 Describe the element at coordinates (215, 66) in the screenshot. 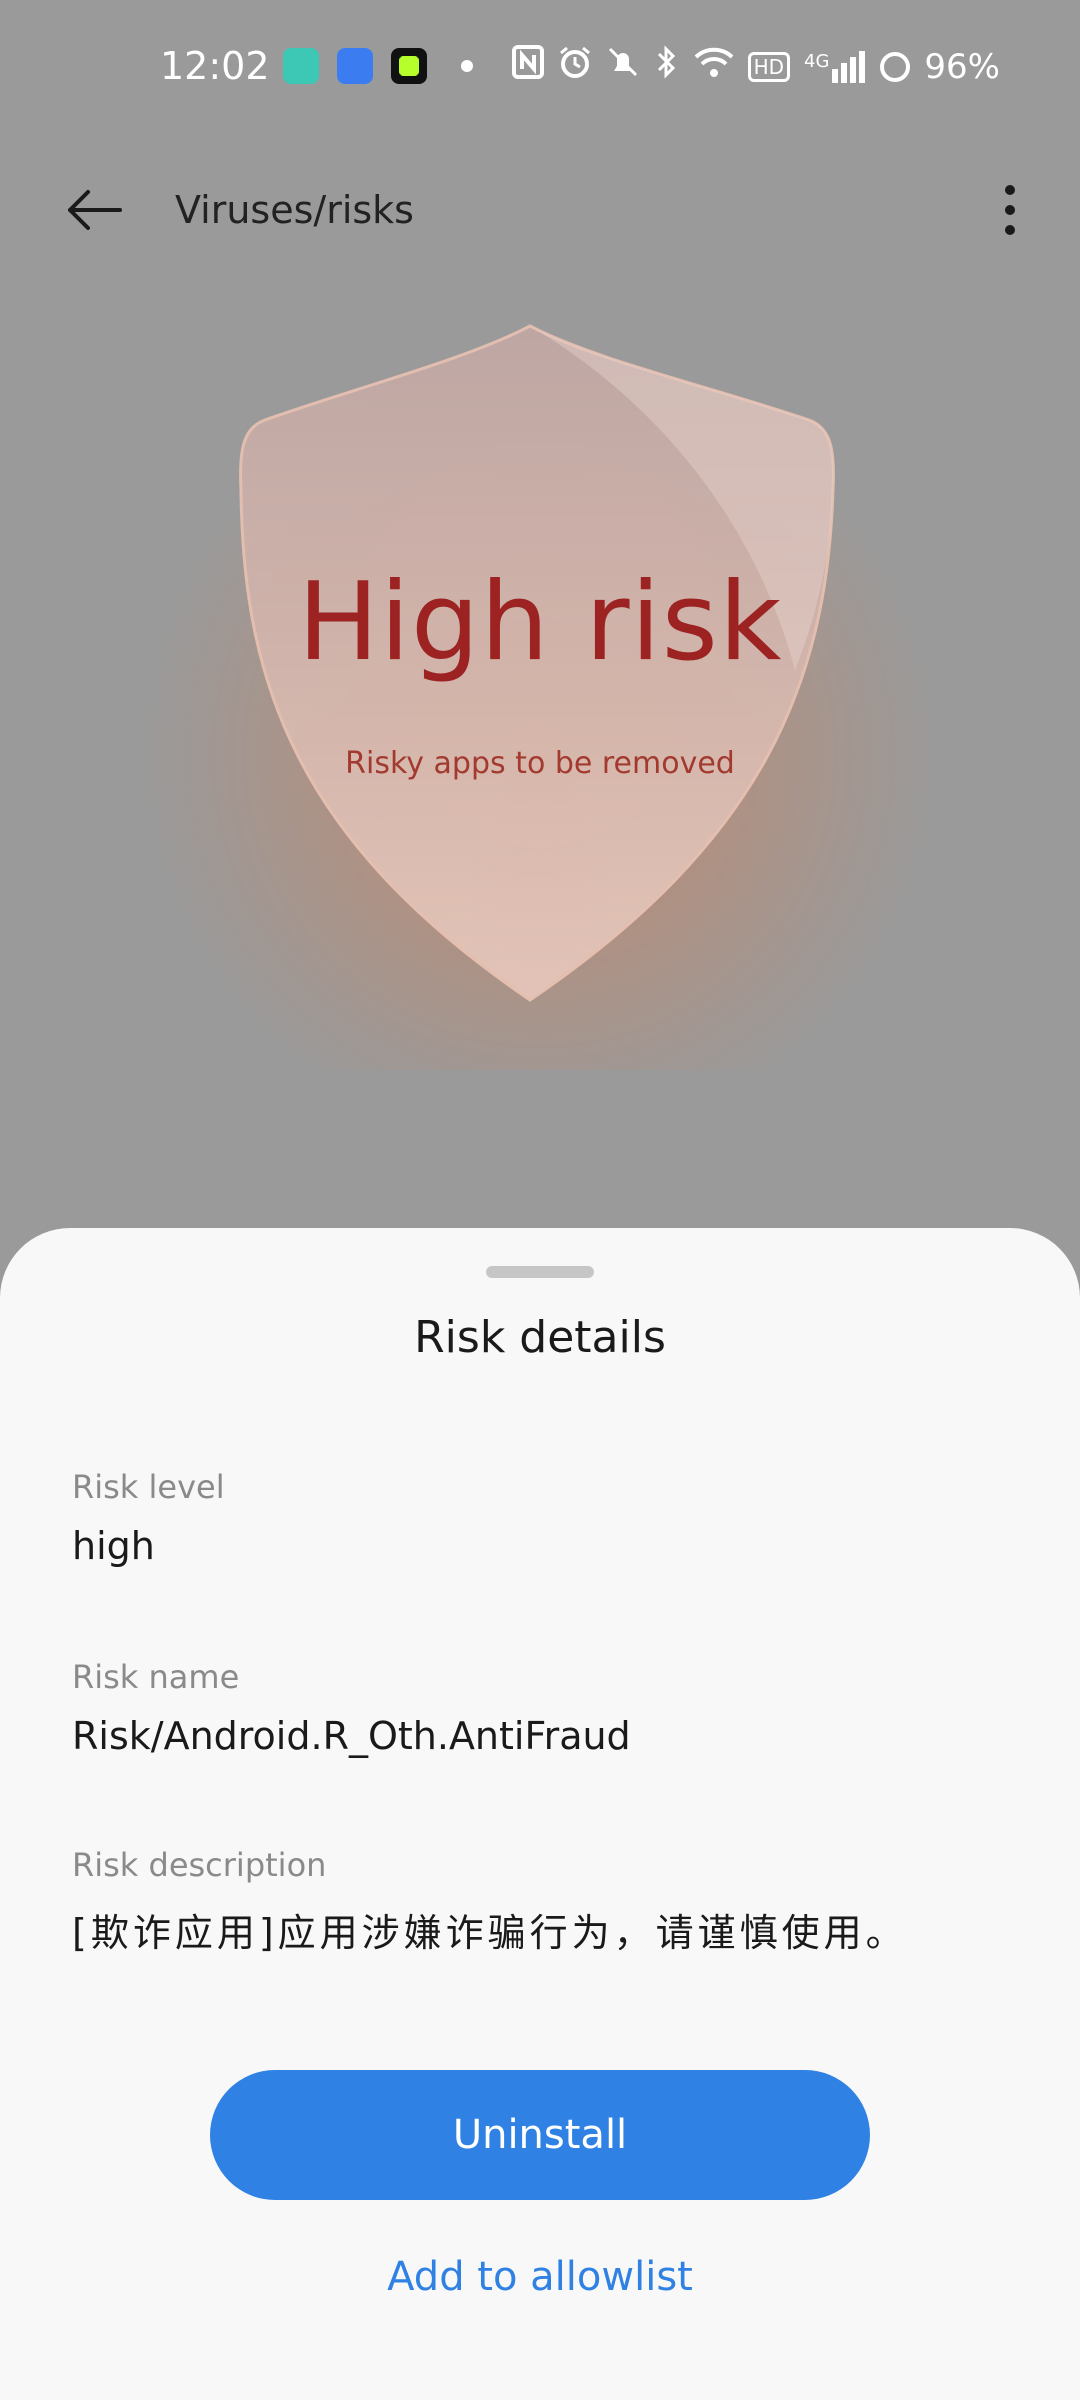

I see `status-time: 12:02` at that location.